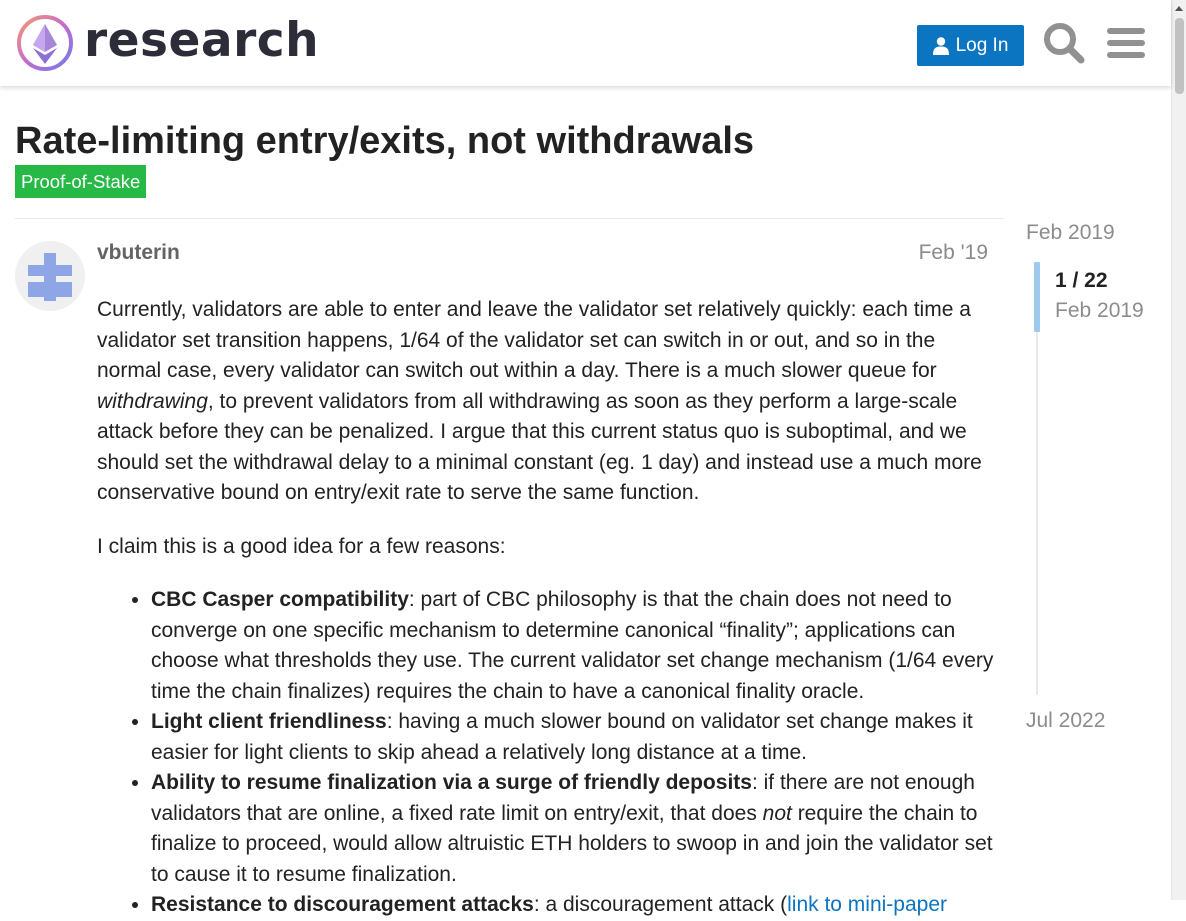 This screenshot has width=1186, height=921. I want to click on reason-title: Resistance to discouragement attacks, so click(342, 904).